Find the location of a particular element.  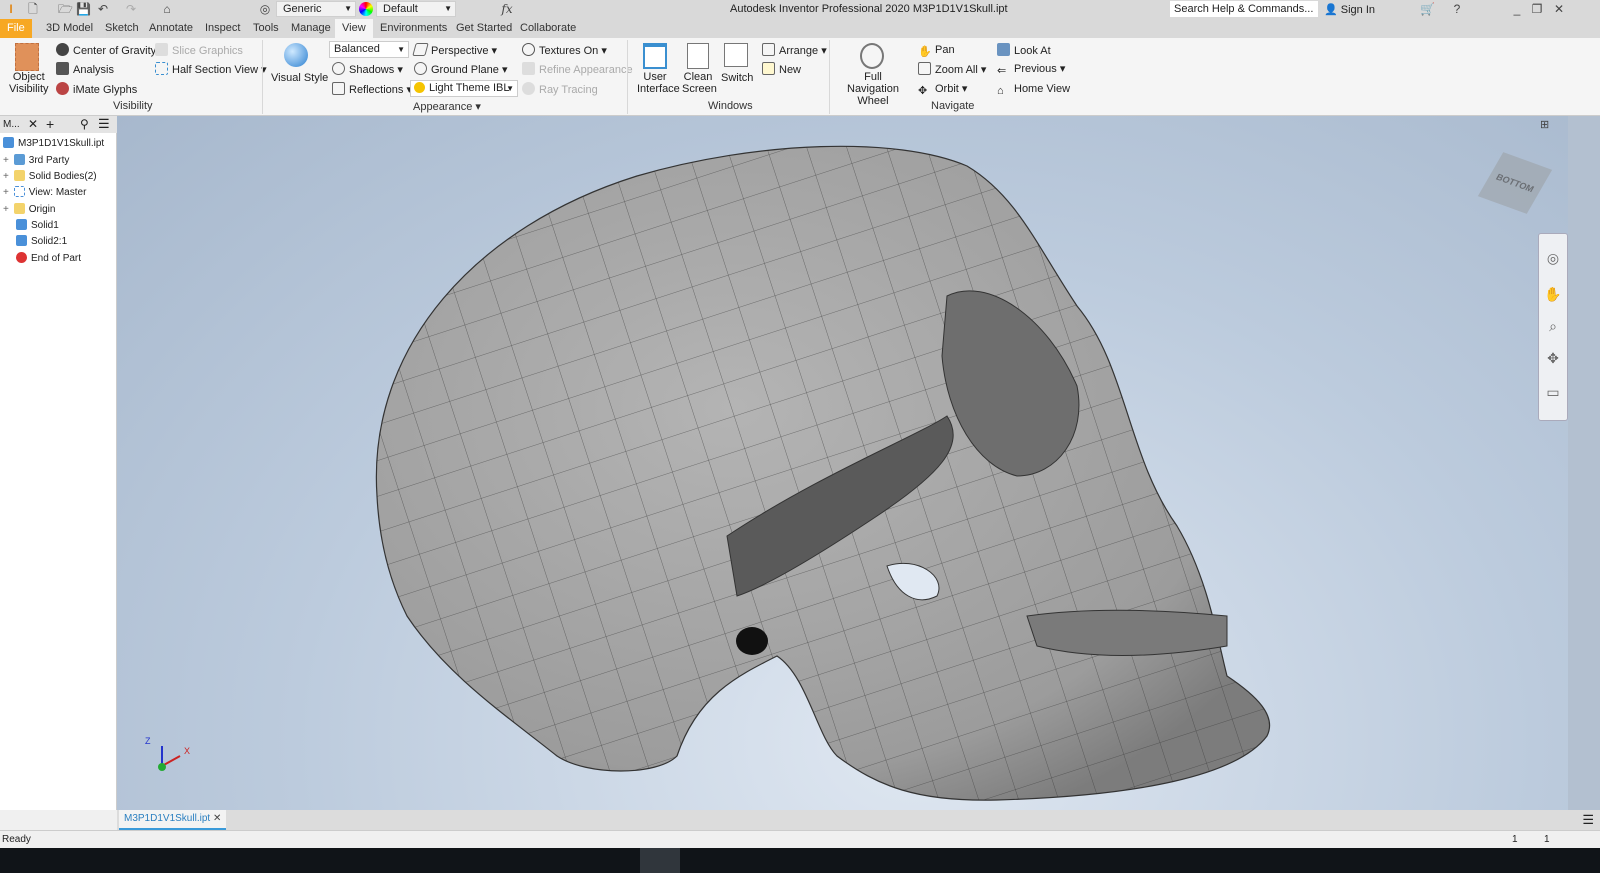

tree-item-solid-bodies: + Solid Bodies(2) is located at coordinates (48, 176).